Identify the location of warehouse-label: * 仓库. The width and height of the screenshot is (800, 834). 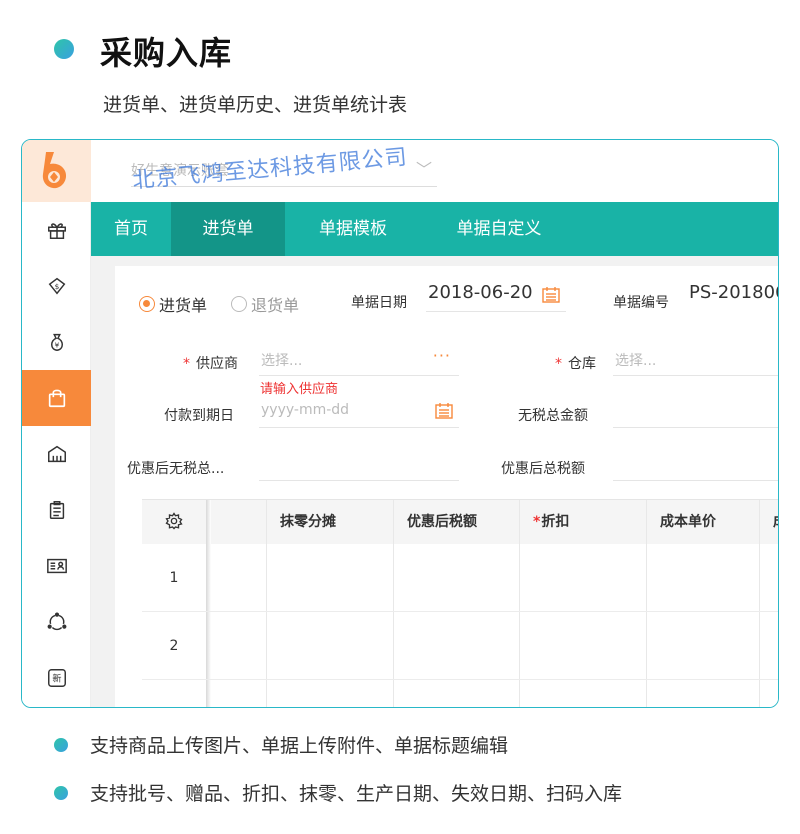
(575, 363).